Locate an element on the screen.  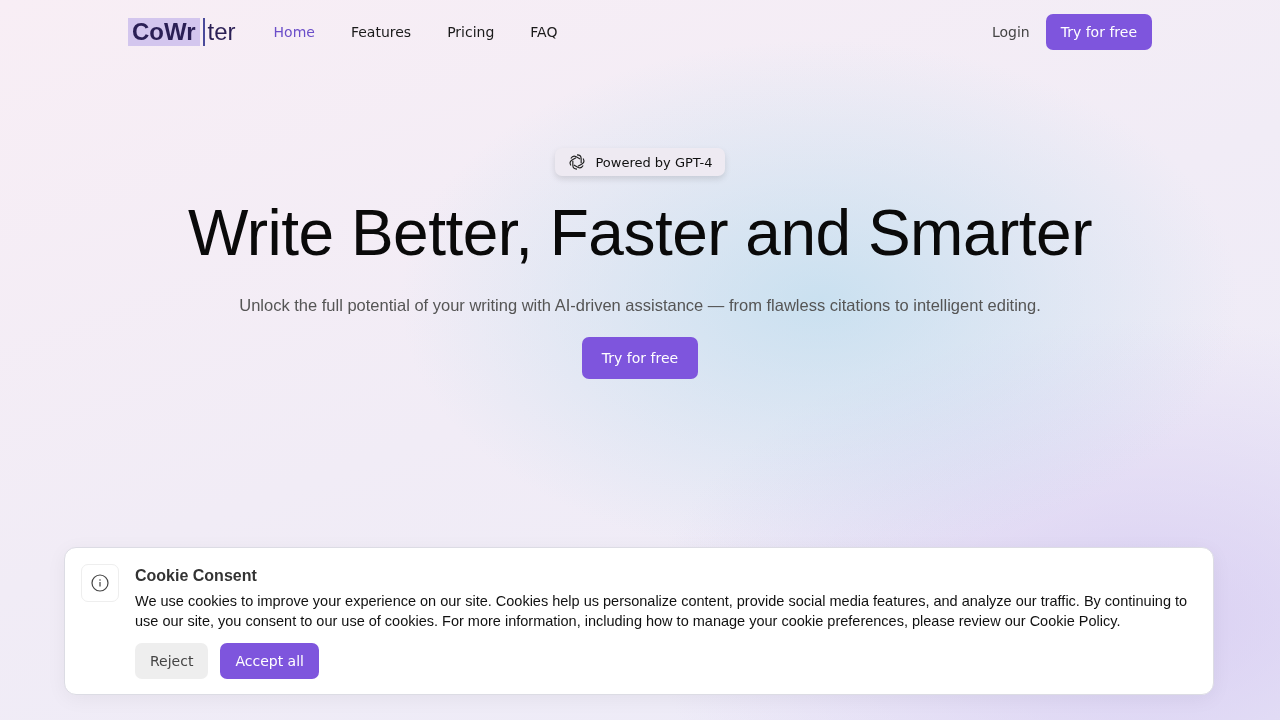
nav-link: Features is located at coordinates (381, 32).